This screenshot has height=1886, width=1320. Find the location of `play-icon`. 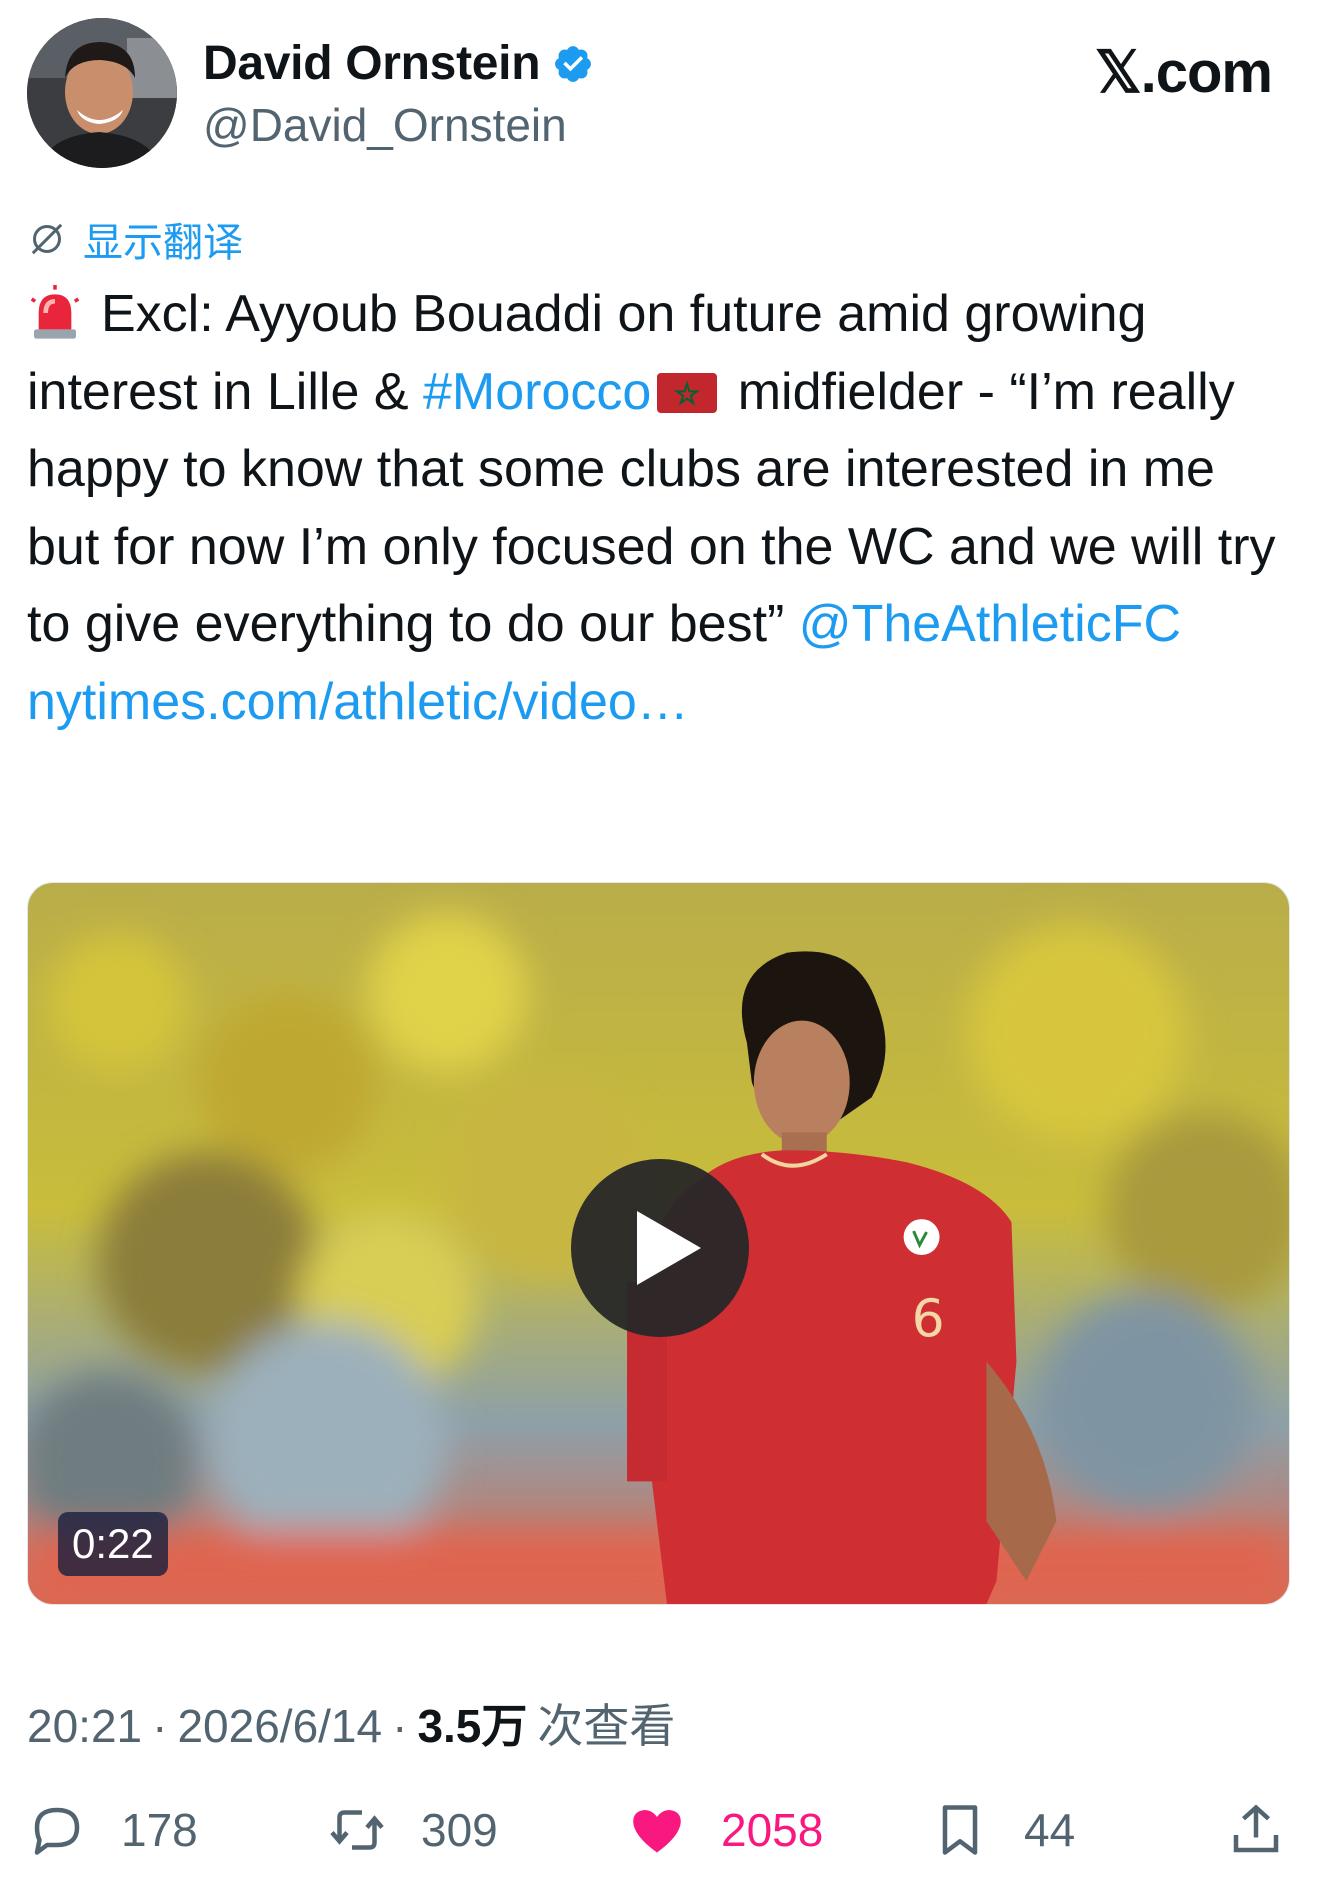

play-icon is located at coordinates (660, 1248).